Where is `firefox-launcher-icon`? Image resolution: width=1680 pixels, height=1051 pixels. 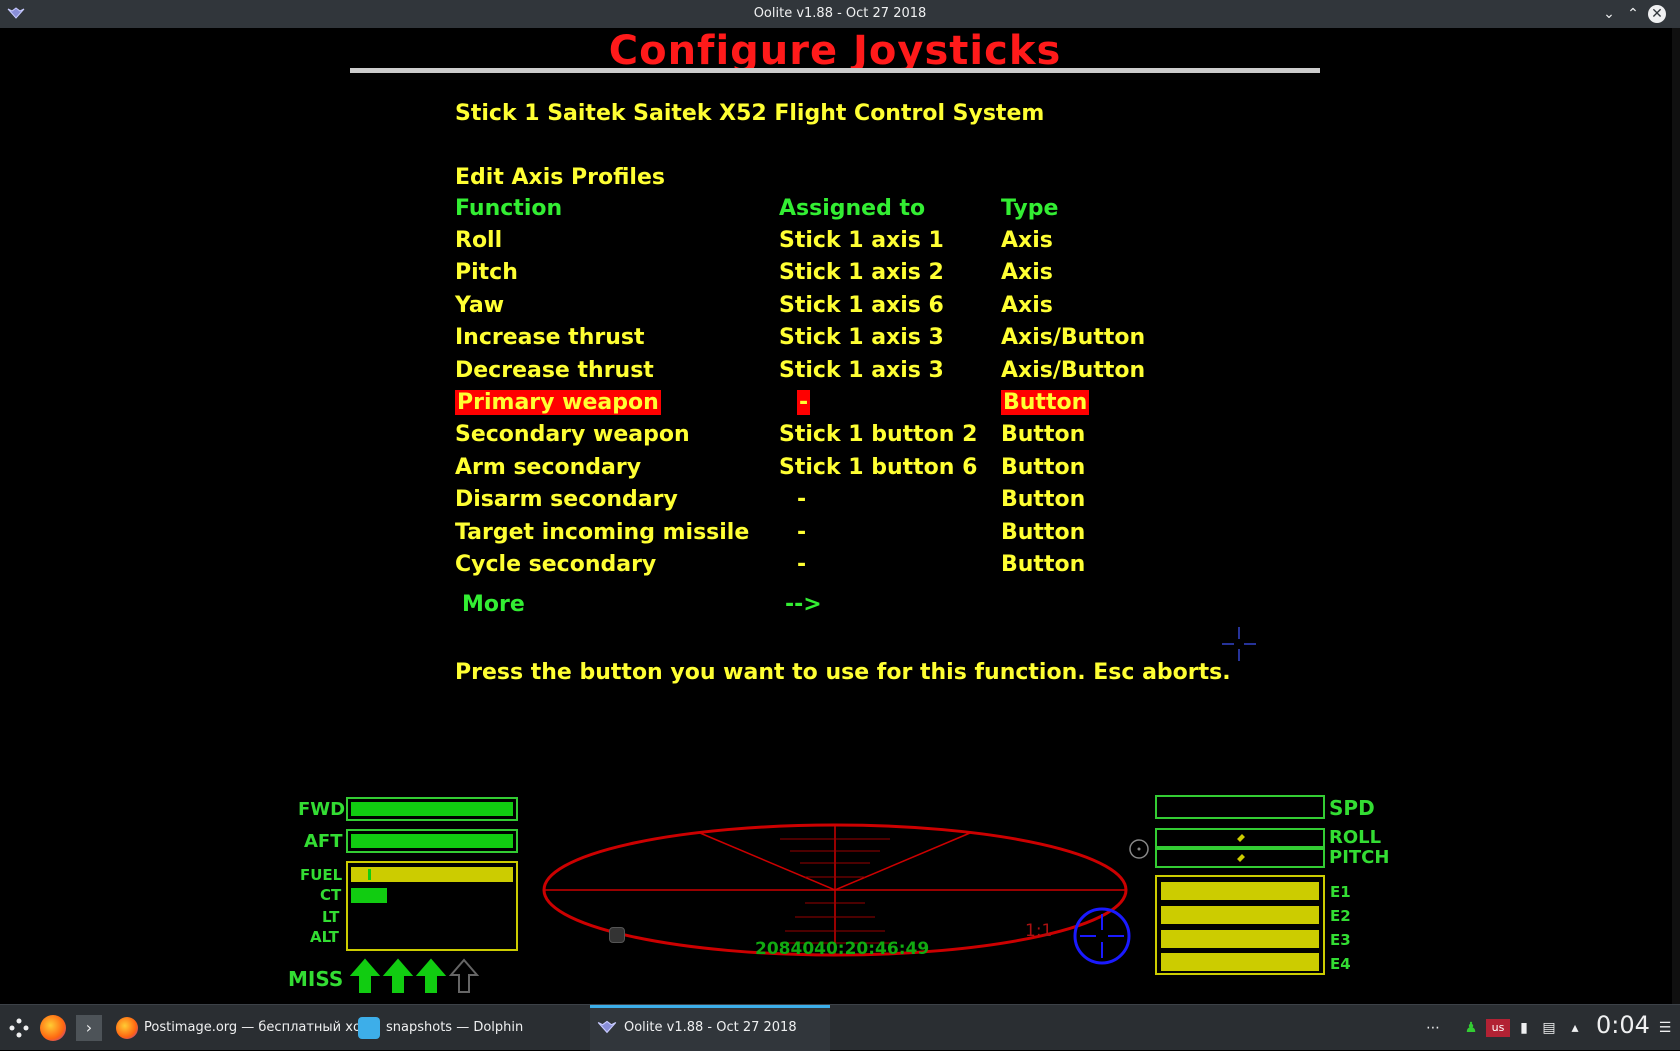 firefox-launcher-icon is located at coordinates (53, 1028).